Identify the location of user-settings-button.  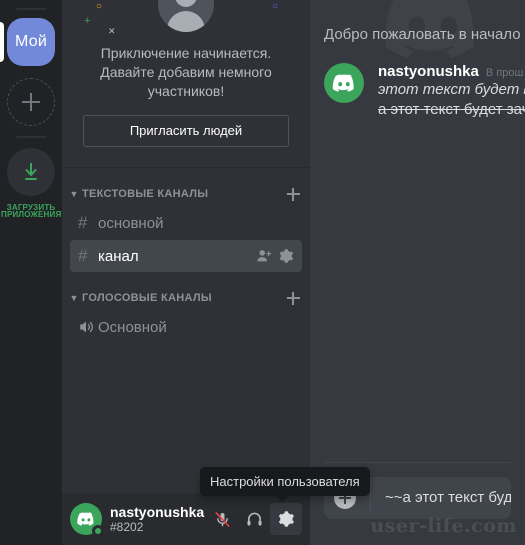
(286, 519).